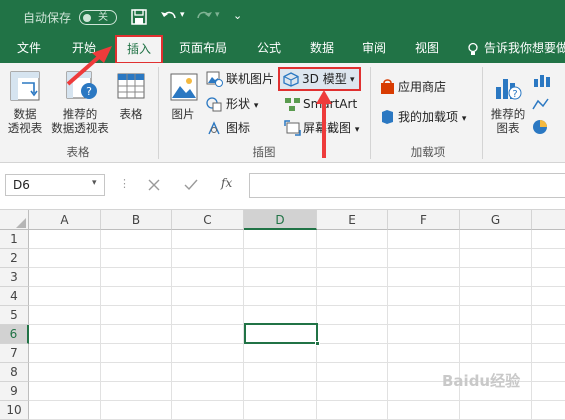  What do you see at coordinates (80, 121) in the screenshot?
I see `recommended-pivot-button: 推荐的 数据透视表` at bounding box center [80, 121].